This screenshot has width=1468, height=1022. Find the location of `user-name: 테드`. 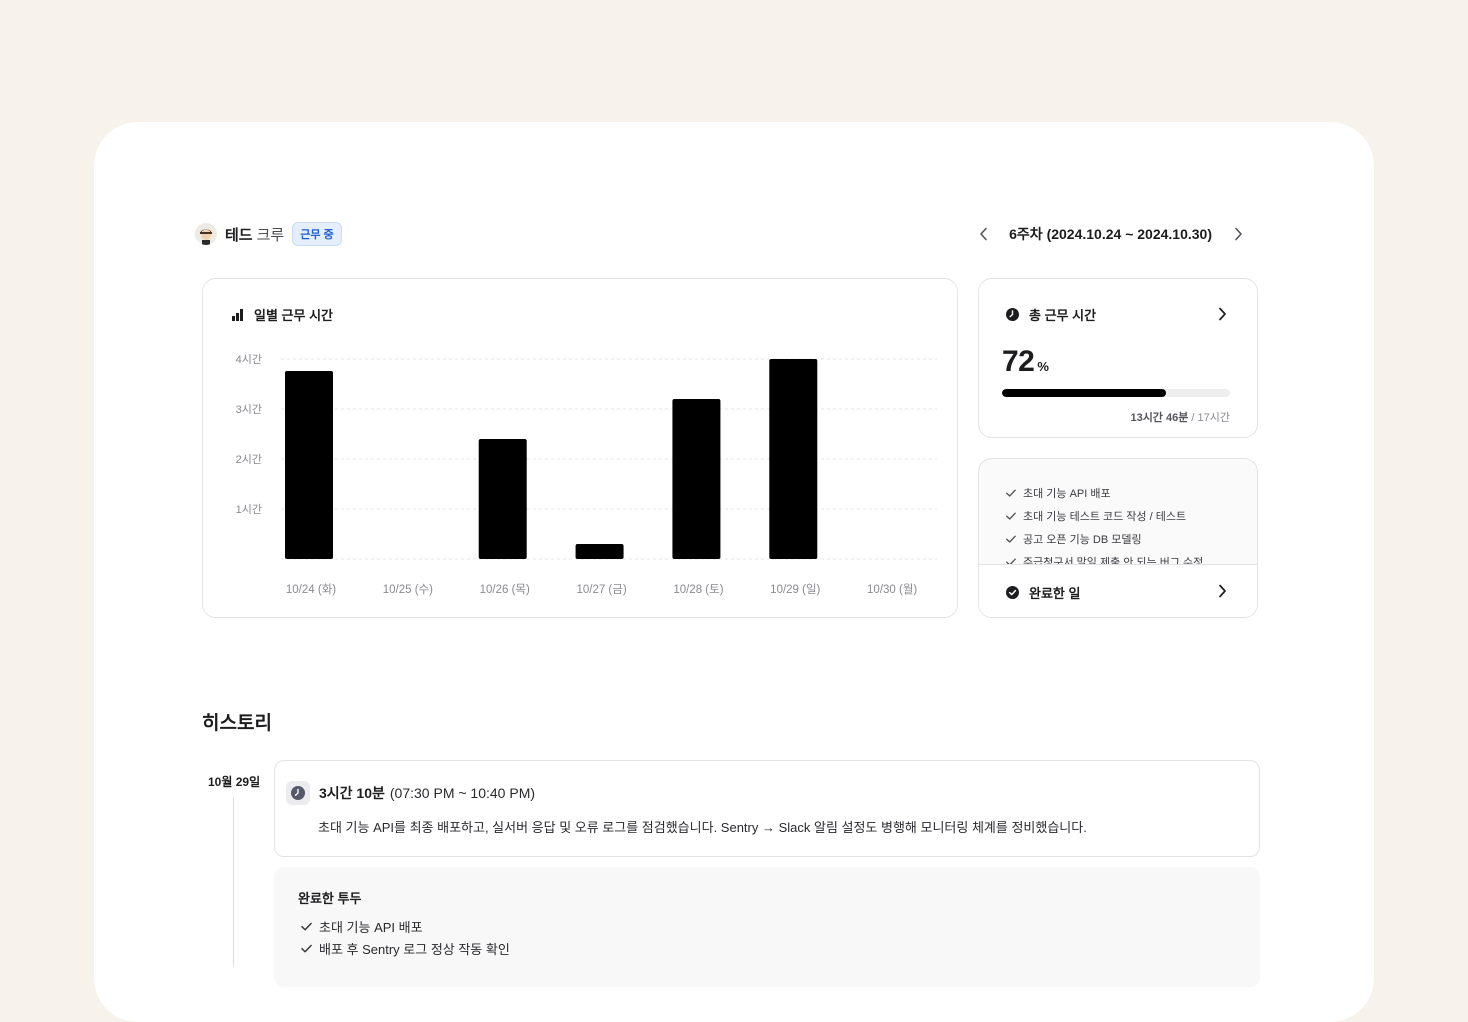

user-name: 테드 is located at coordinates (239, 235).